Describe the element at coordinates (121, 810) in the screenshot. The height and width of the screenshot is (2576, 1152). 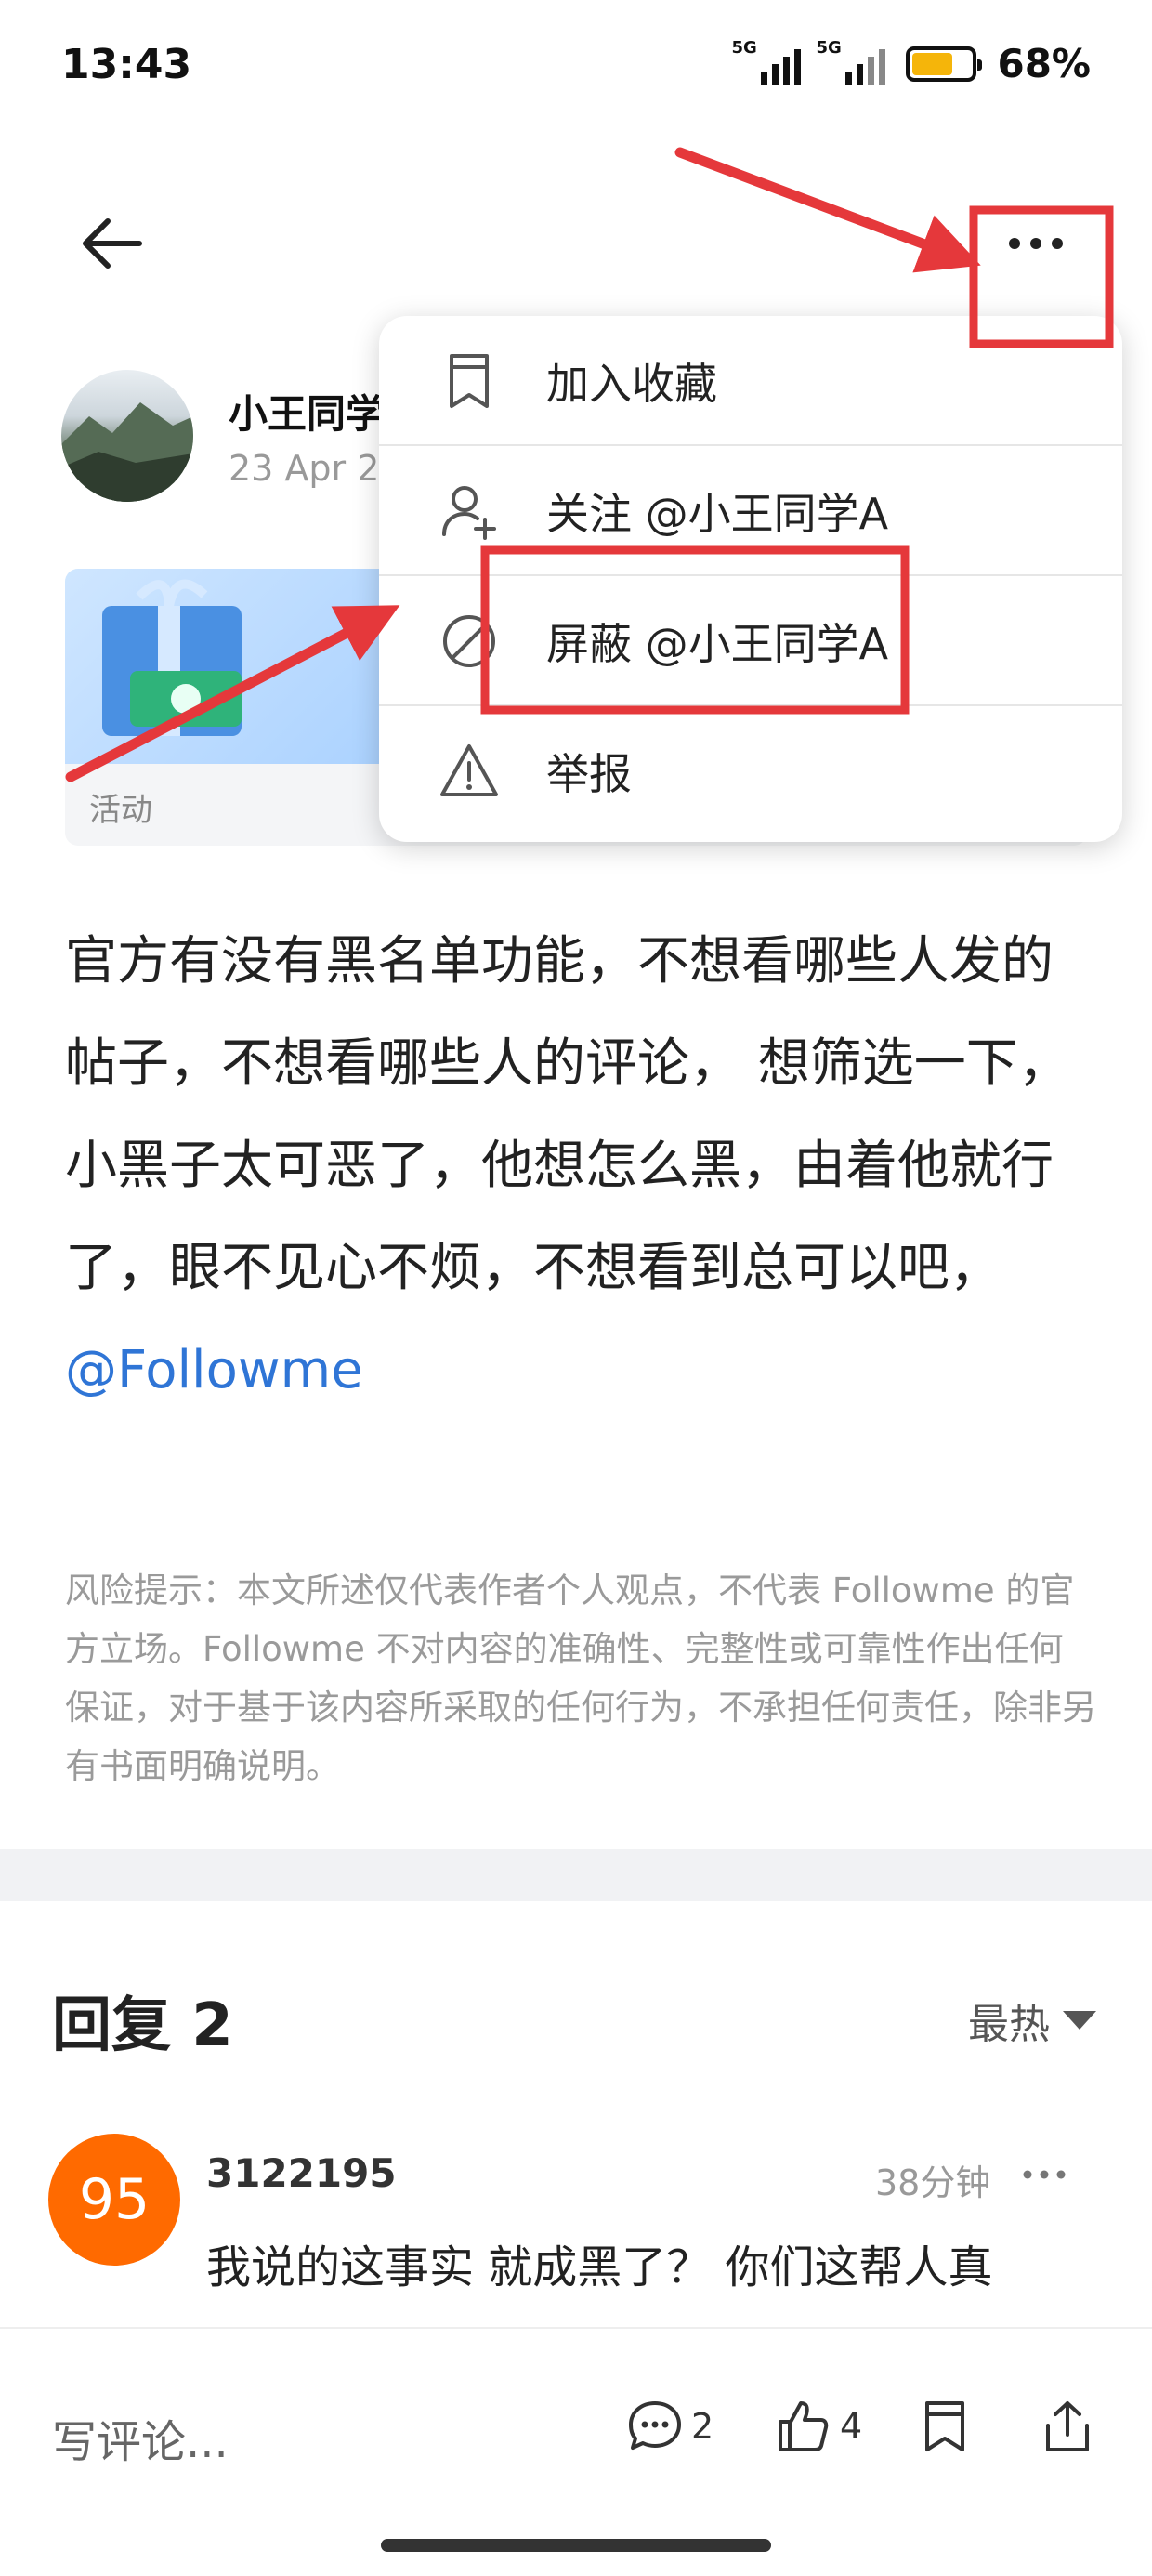
I see `activity-label: 活动` at that location.